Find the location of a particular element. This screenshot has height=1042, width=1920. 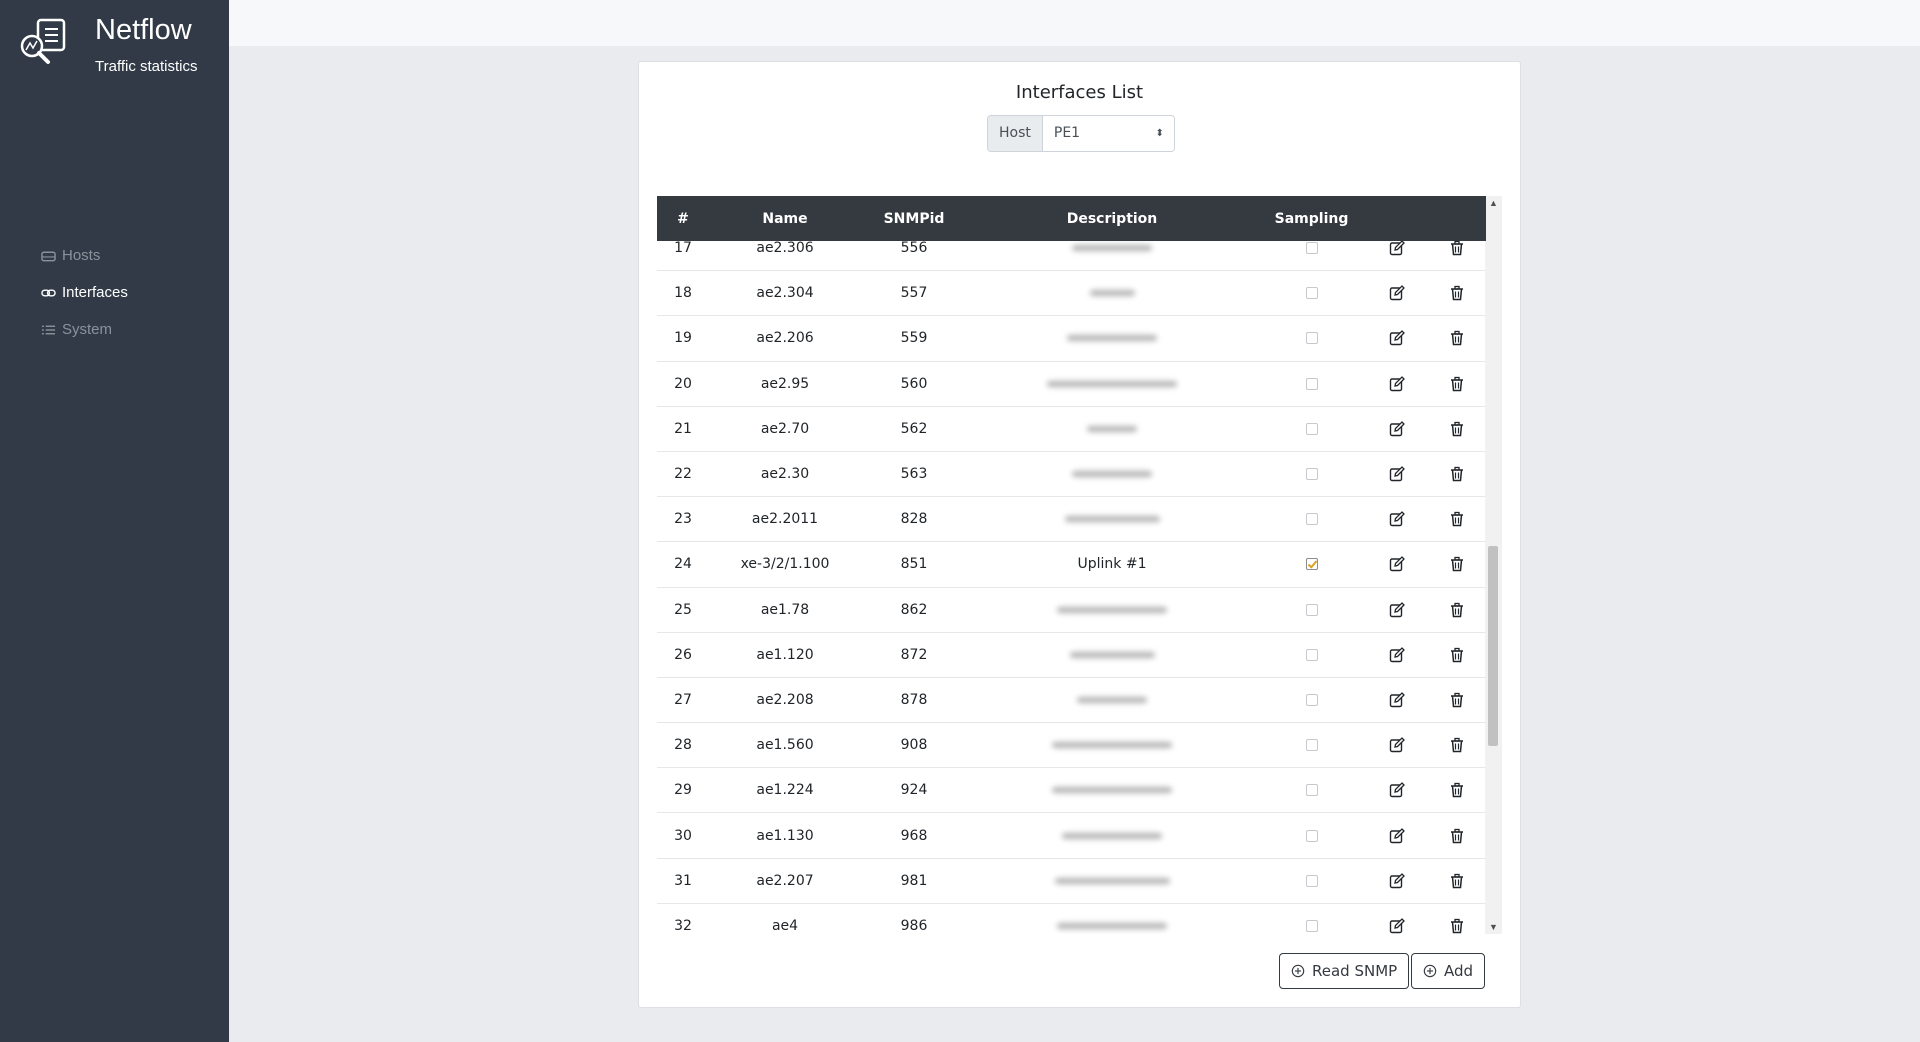

table-scrollbar: ▲ ▼ is located at coordinates (1493, 565).